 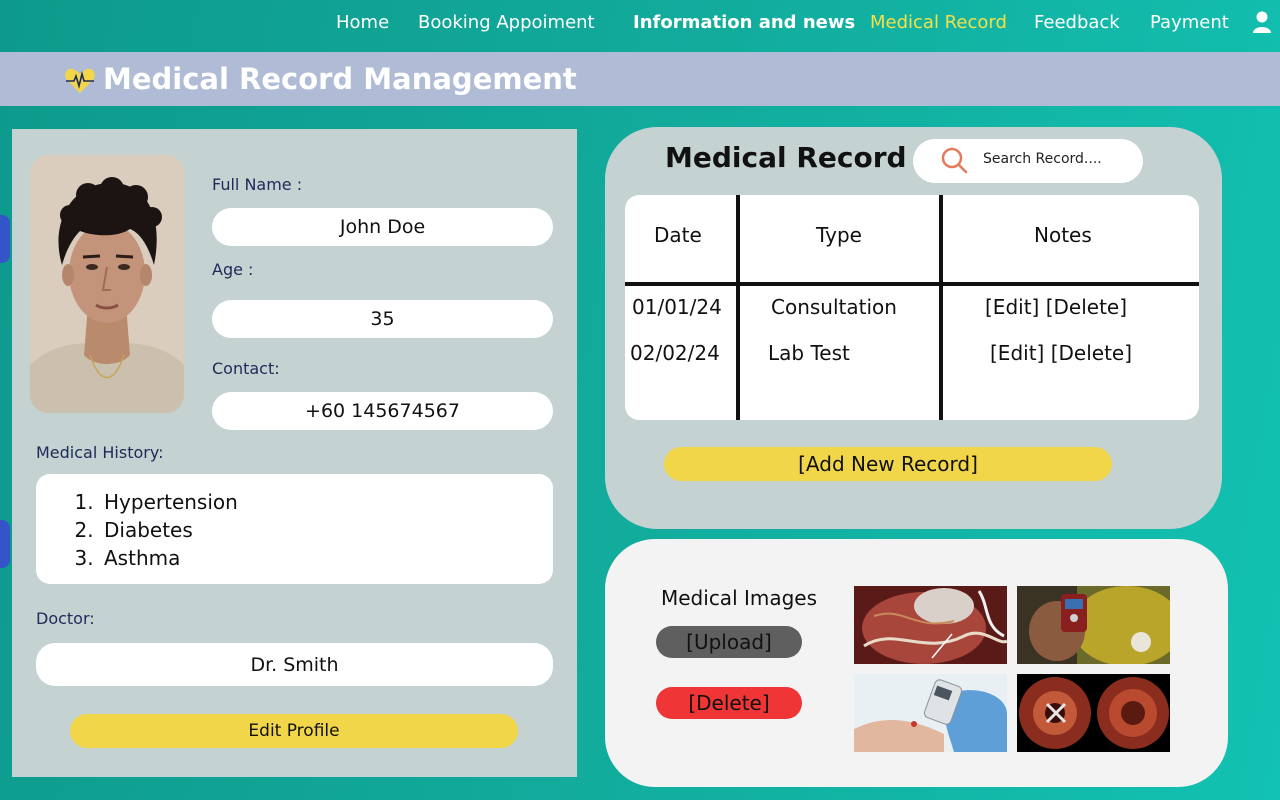 What do you see at coordinates (80, 80) in the screenshot?
I see `heart-pulse-icon` at bounding box center [80, 80].